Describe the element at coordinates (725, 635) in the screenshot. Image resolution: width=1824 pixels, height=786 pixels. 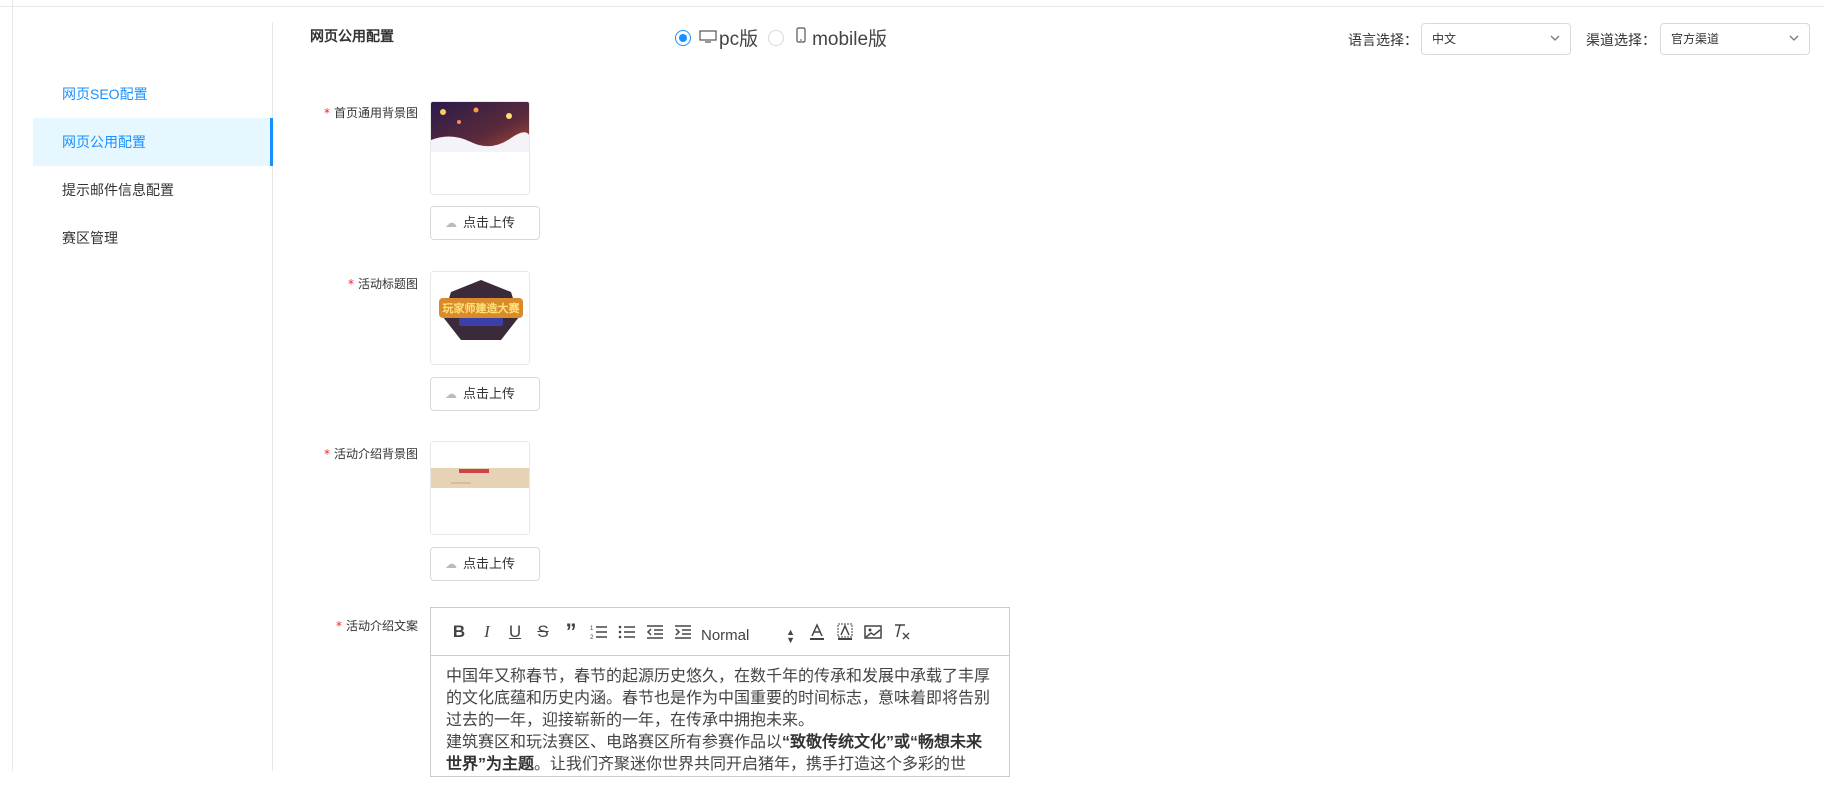
I see `format-value: Normal` at that location.